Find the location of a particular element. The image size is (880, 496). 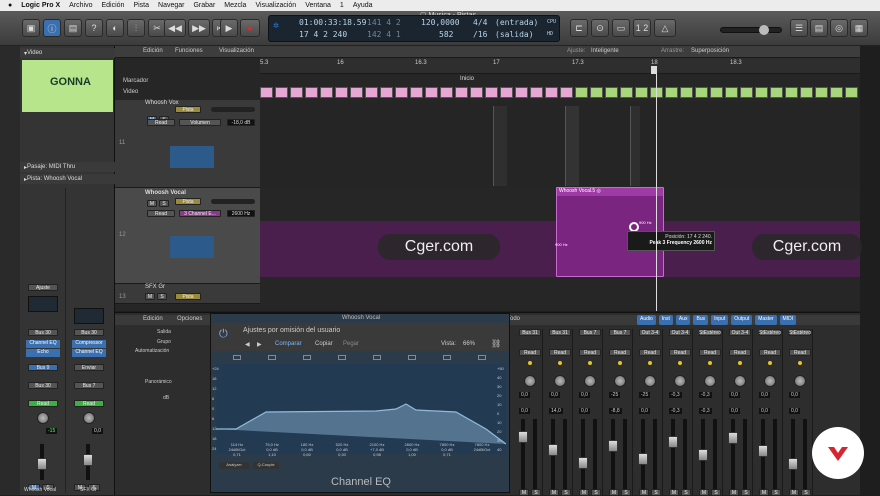

record-button: ● is located at coordinates (250, 28).